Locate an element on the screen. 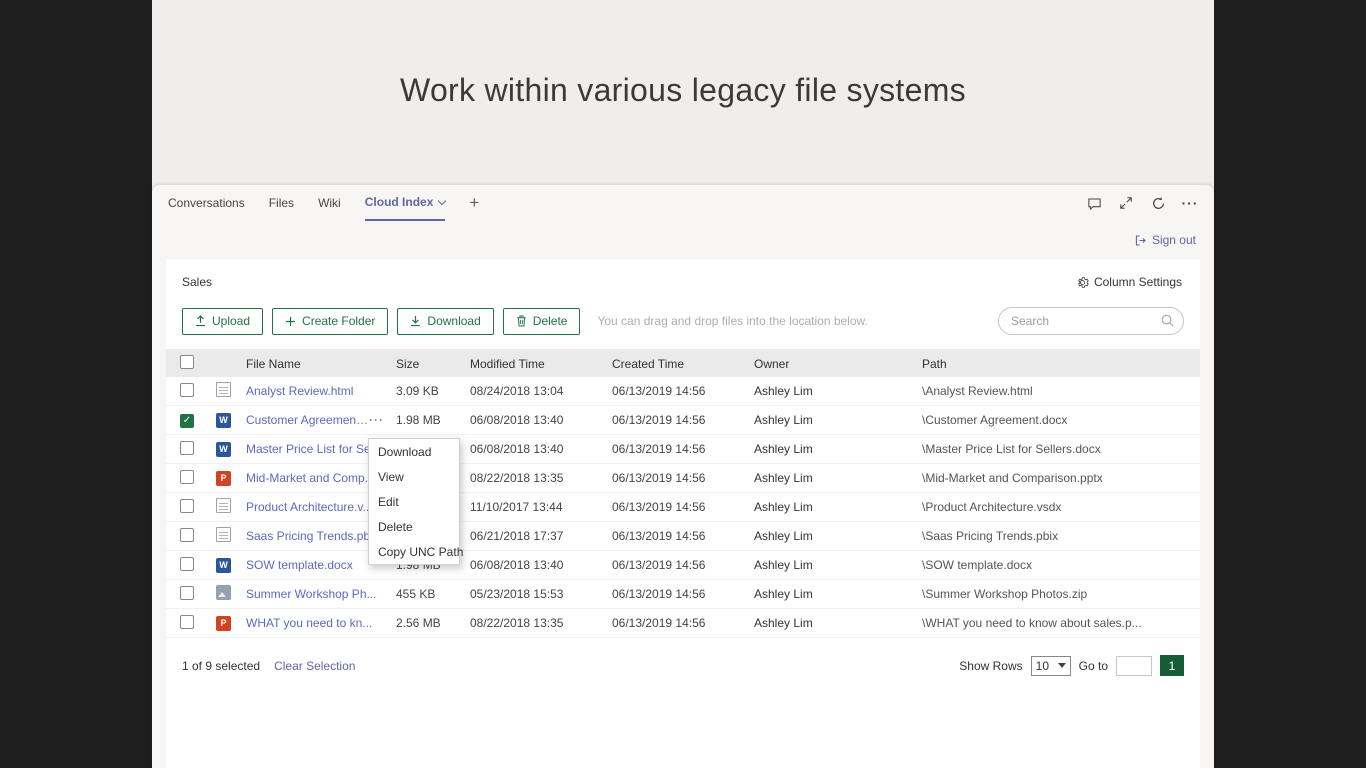  more-options-icon: ··· is located at coordinates (1190, 203).